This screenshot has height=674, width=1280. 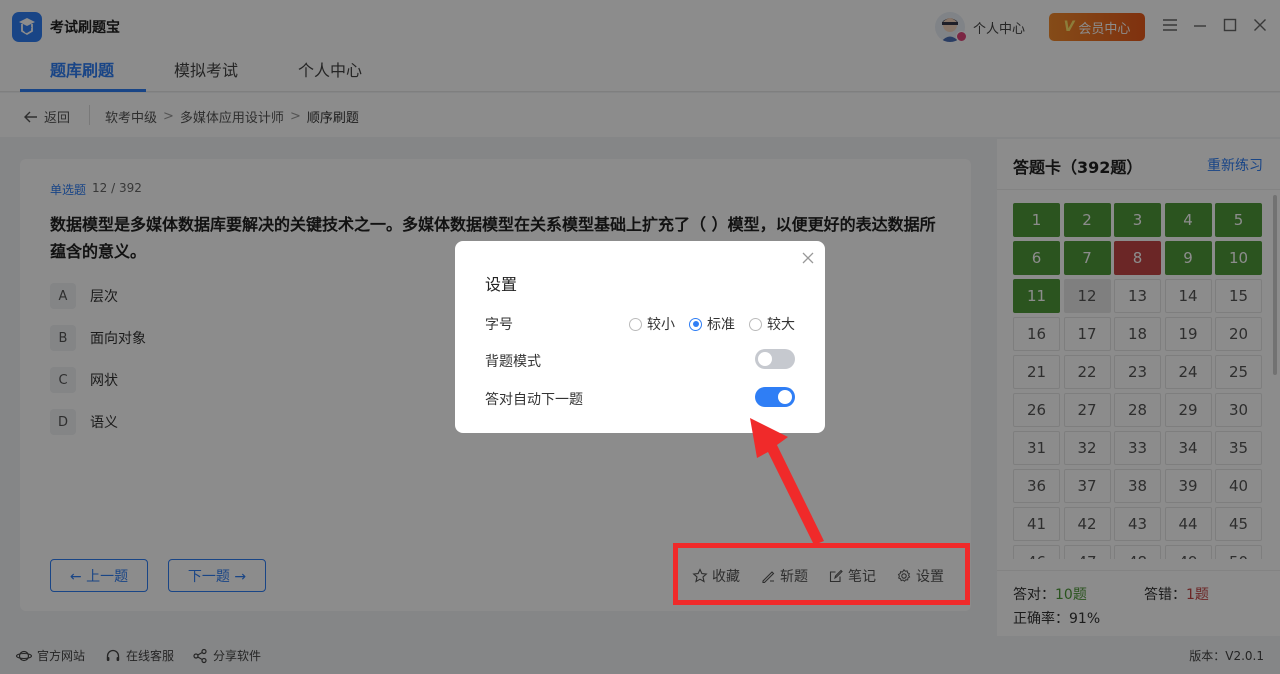 What do you see at coordinates (721, 325) in the screenshot?
I see `radio-label: 标准` at bounding box center [721, 325].